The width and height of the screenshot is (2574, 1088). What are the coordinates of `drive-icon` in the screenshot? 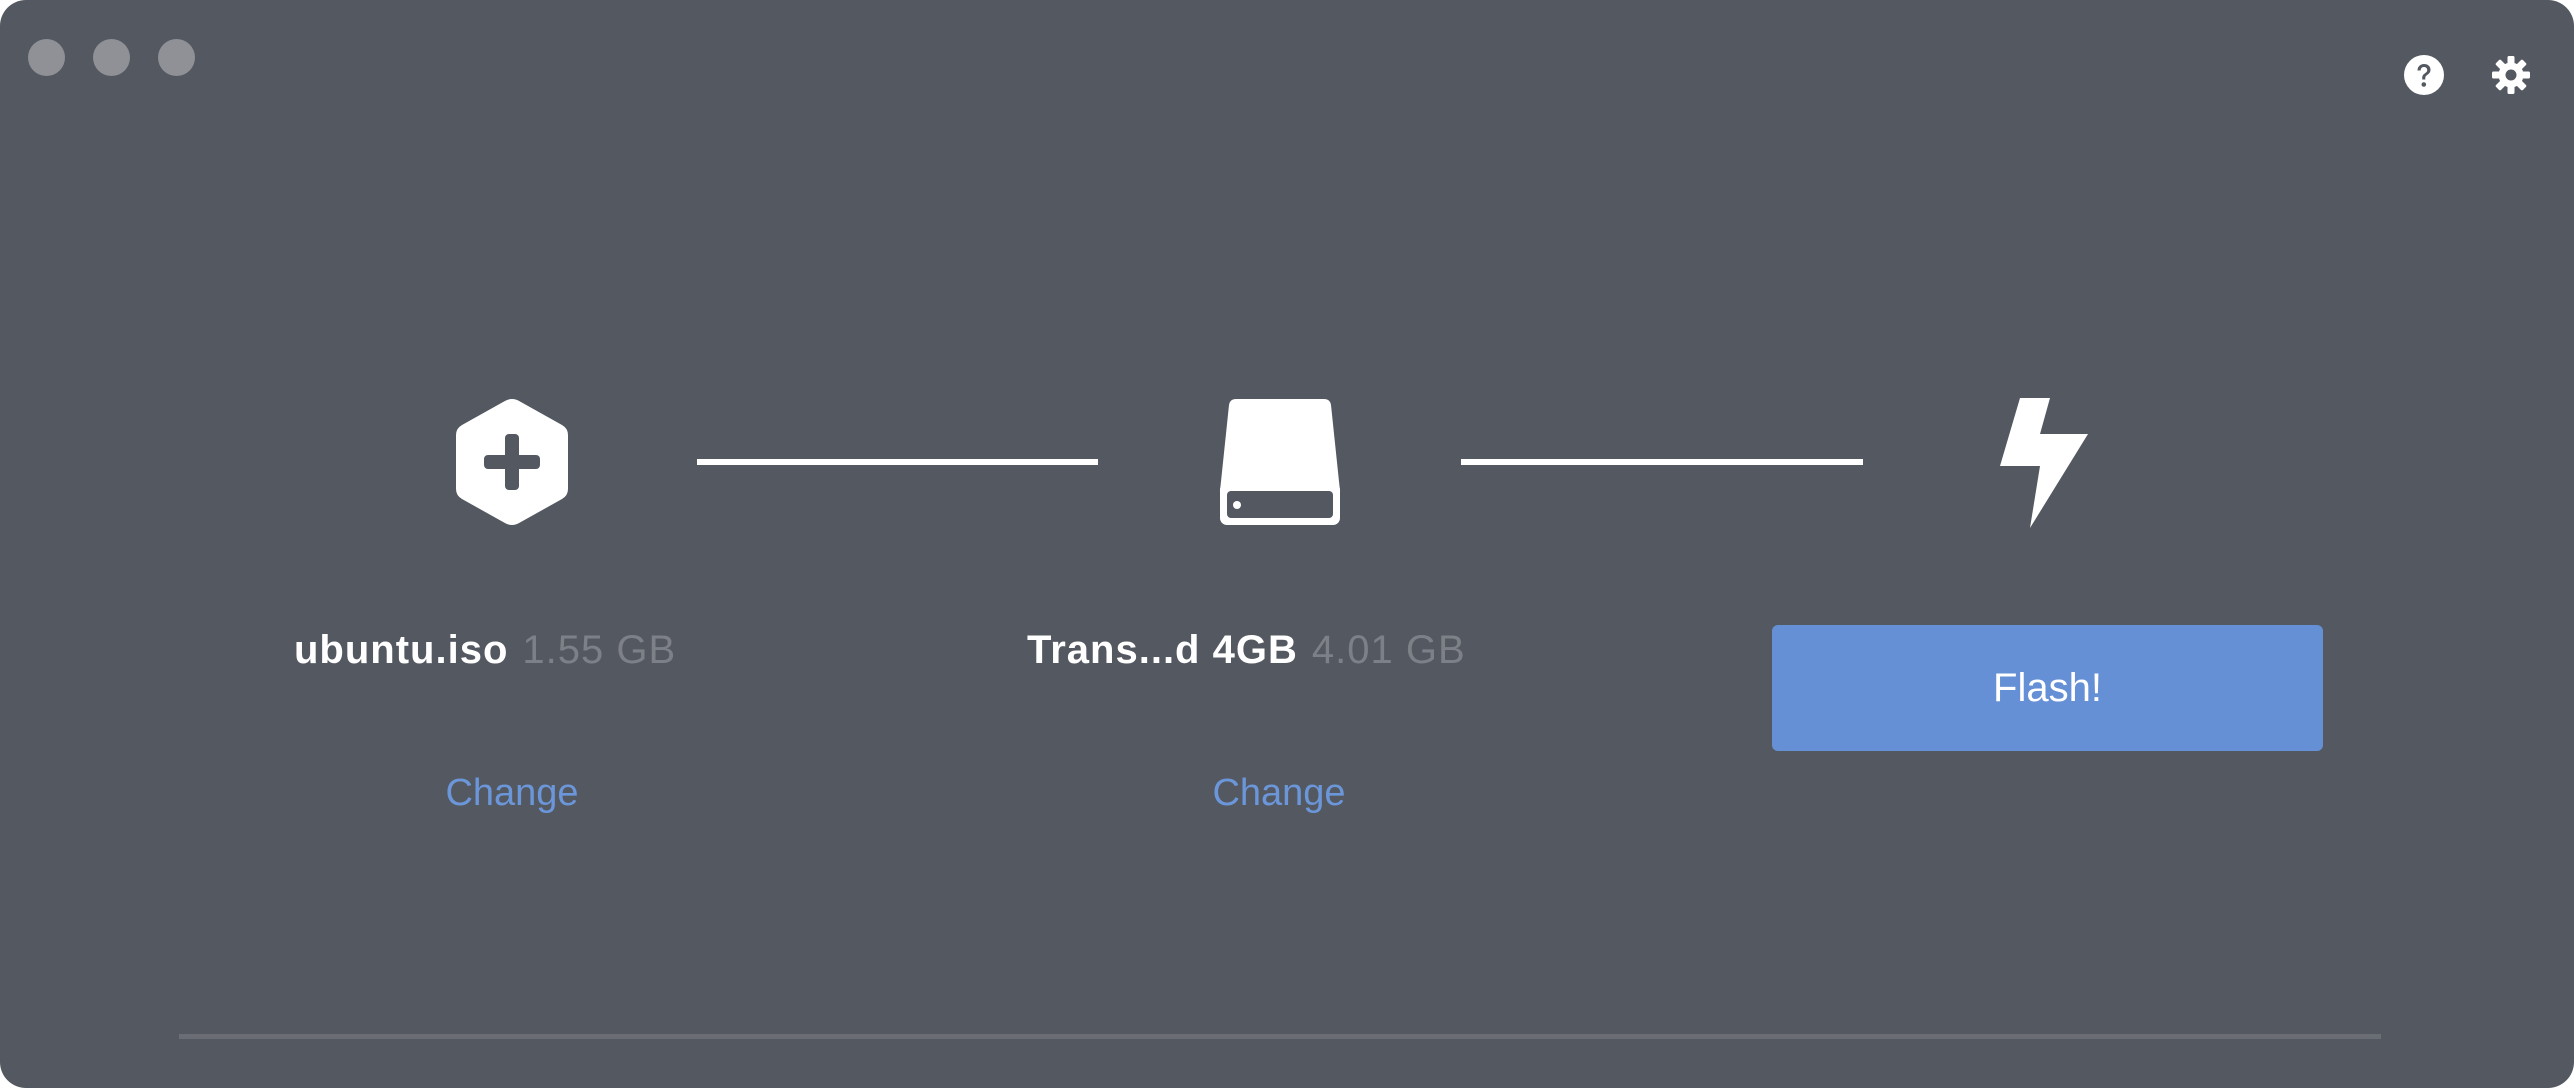 It's located at (1280, 462).